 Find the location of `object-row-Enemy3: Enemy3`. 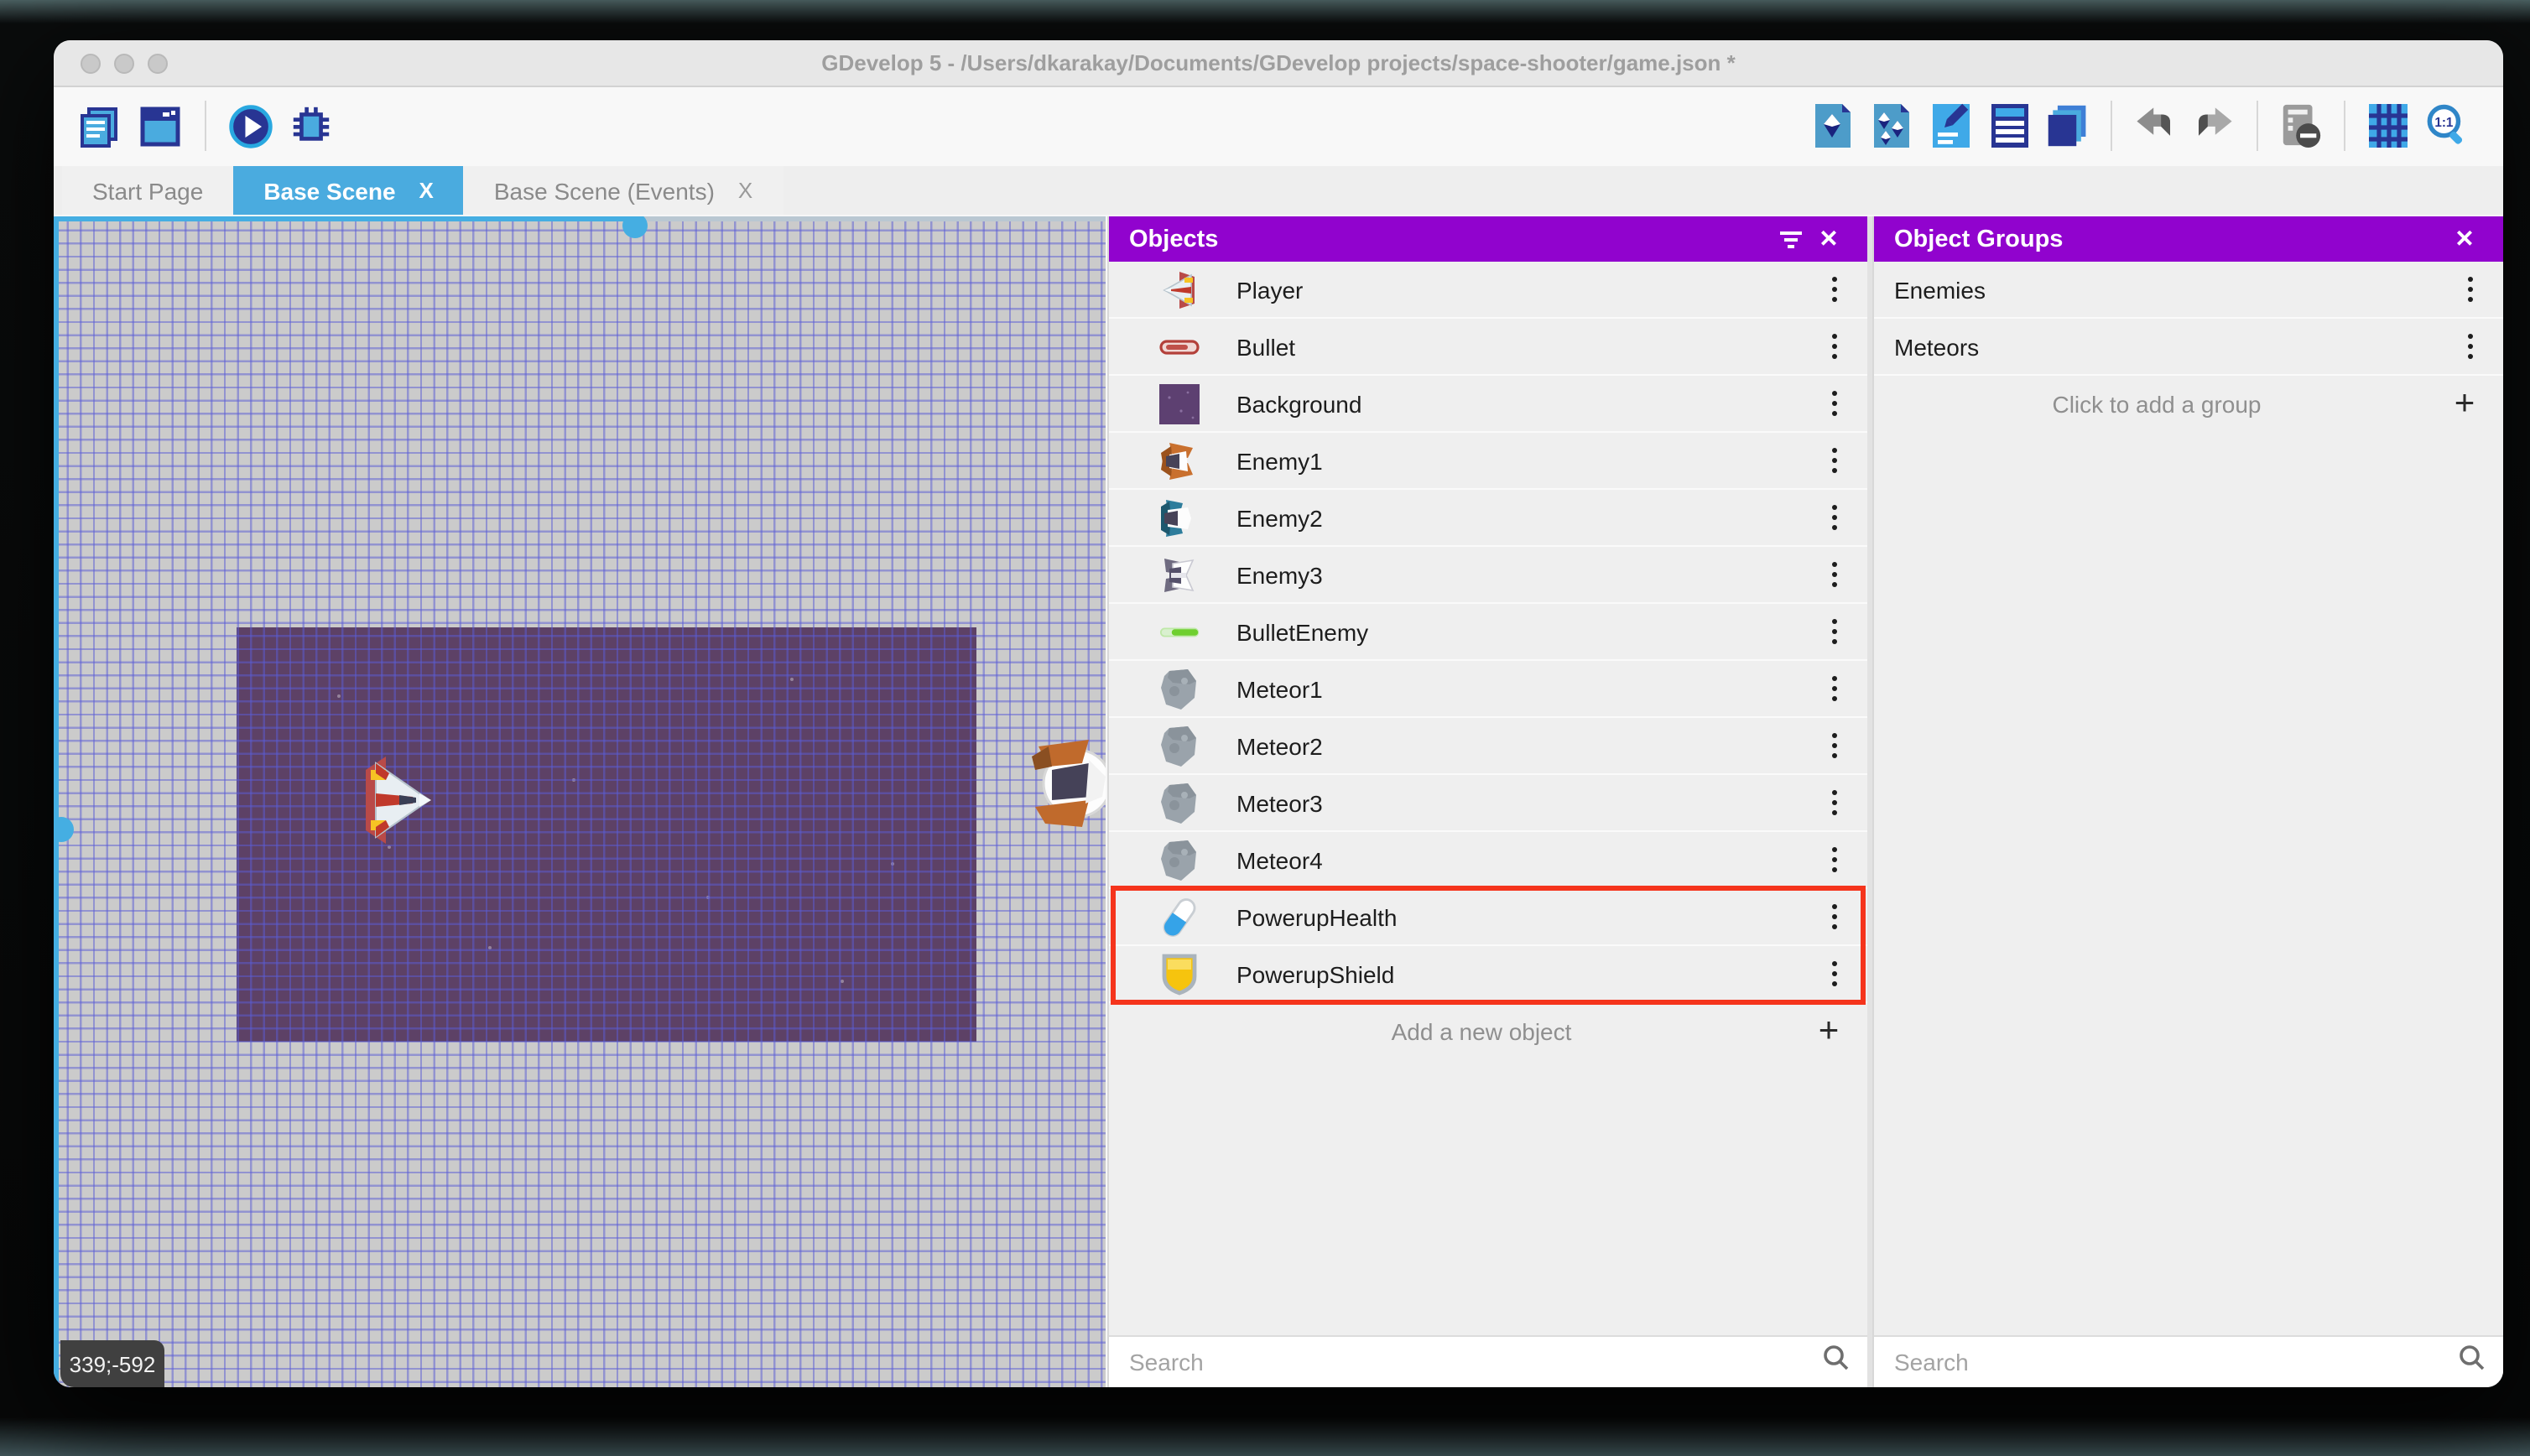

object-row-Enemy3: Enemy3 is located at coordinates (1488, 575).